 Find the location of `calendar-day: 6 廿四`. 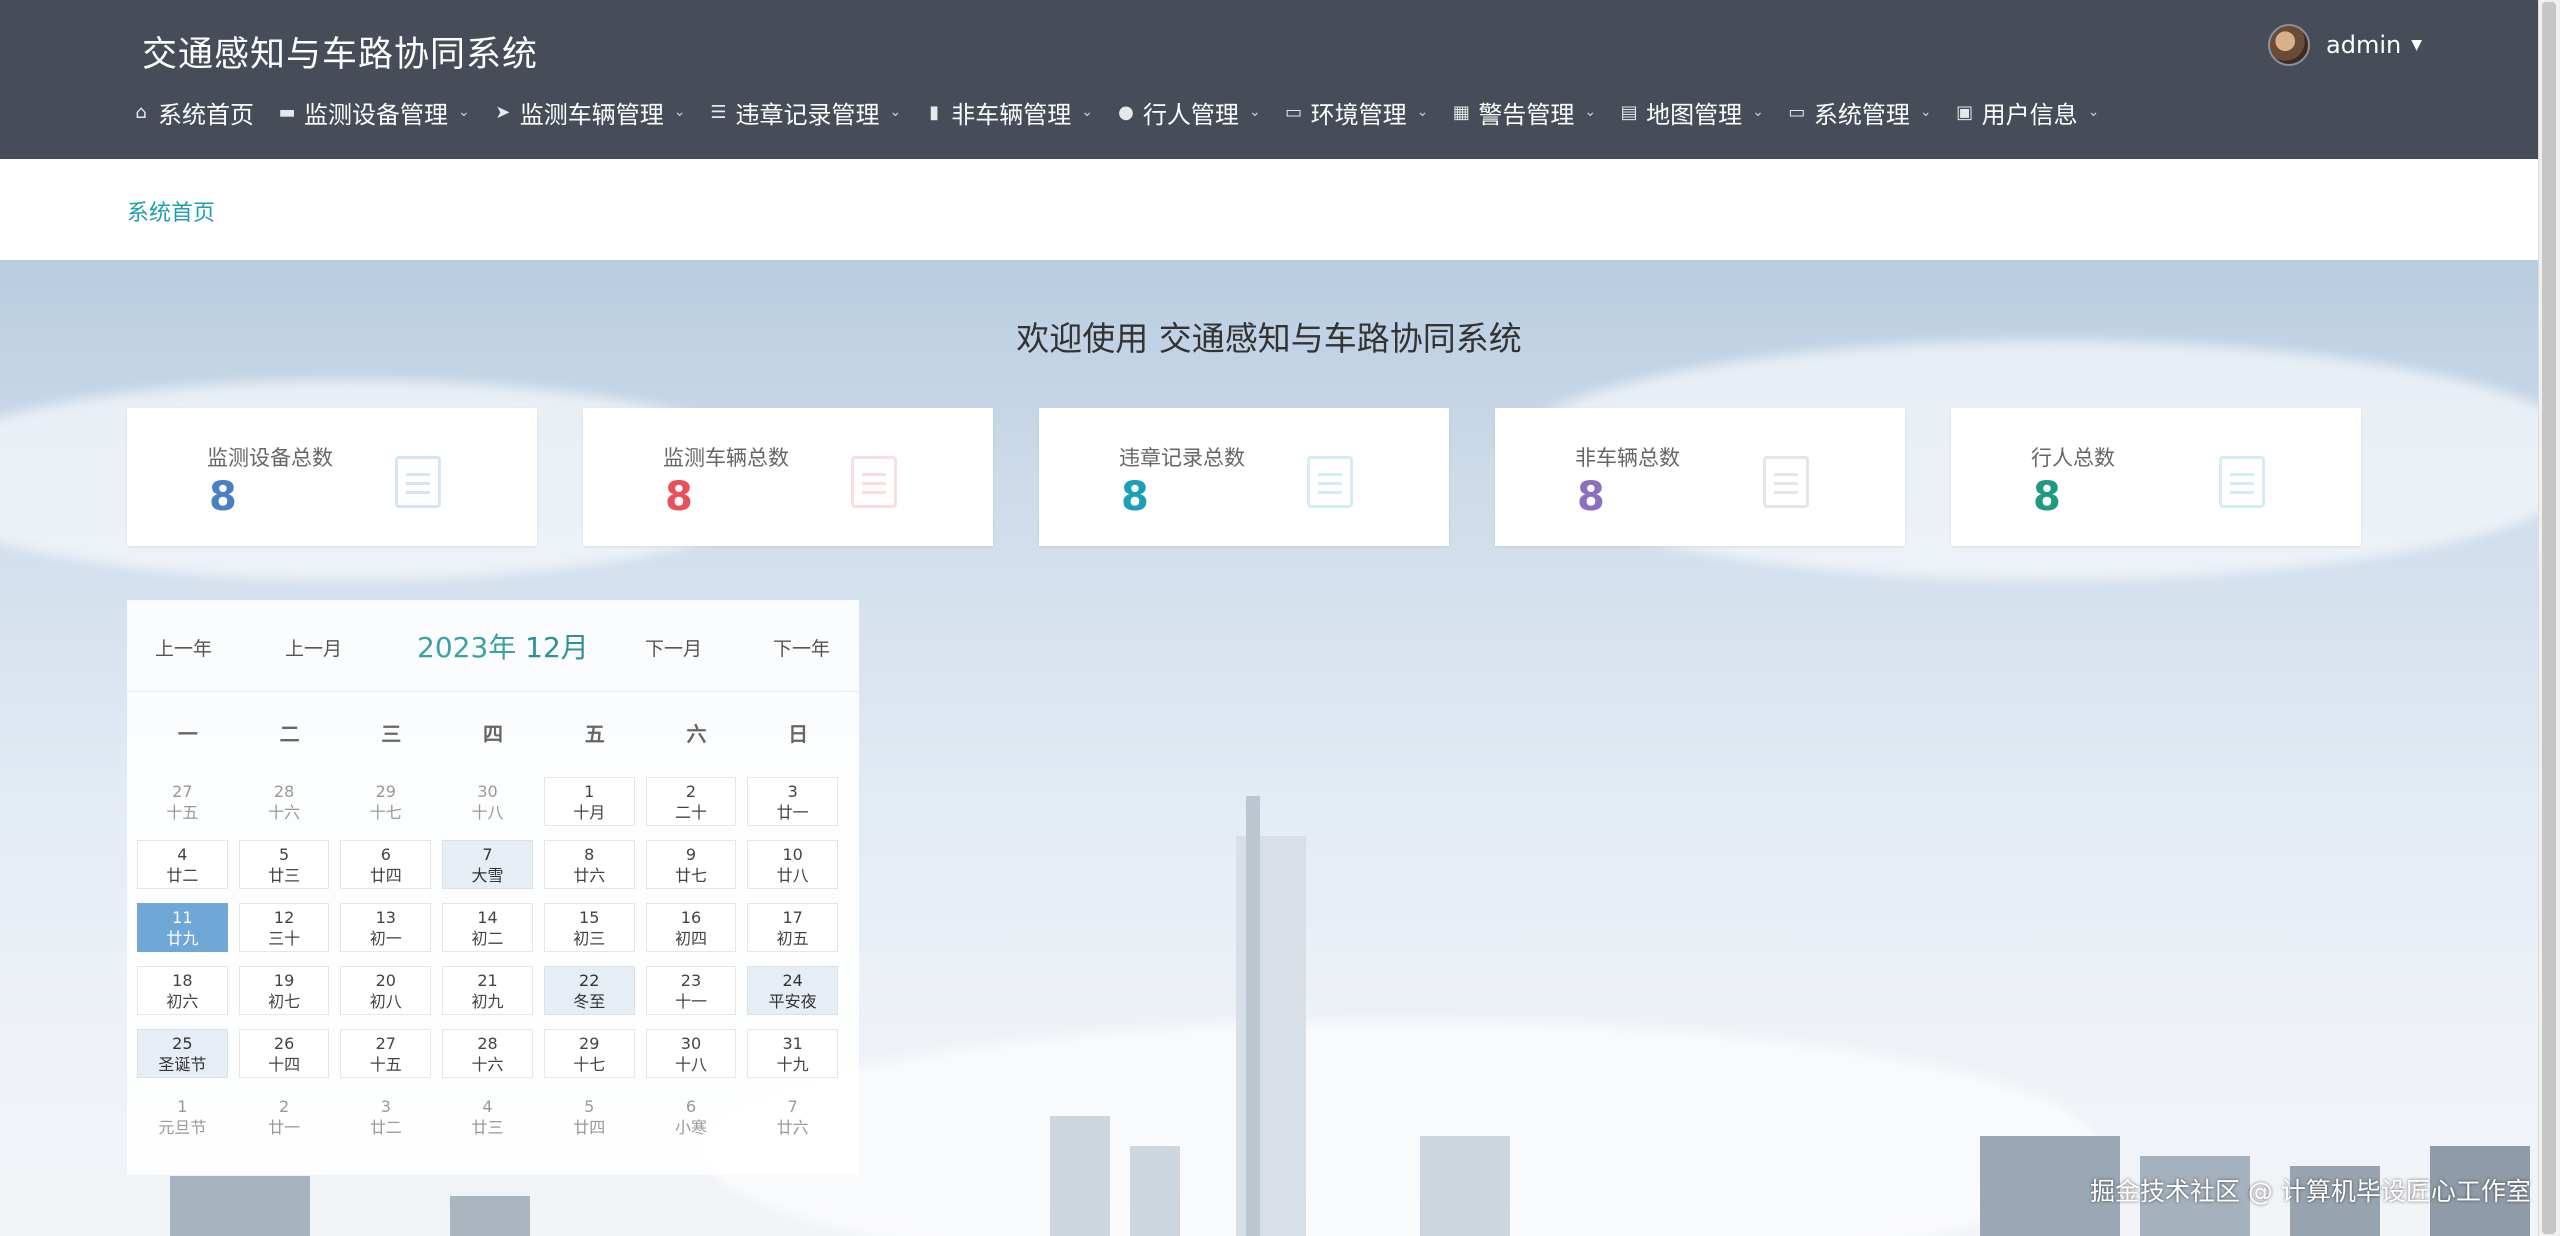

calendar-day: 6 廿四 is located at coordinates (386, 864).